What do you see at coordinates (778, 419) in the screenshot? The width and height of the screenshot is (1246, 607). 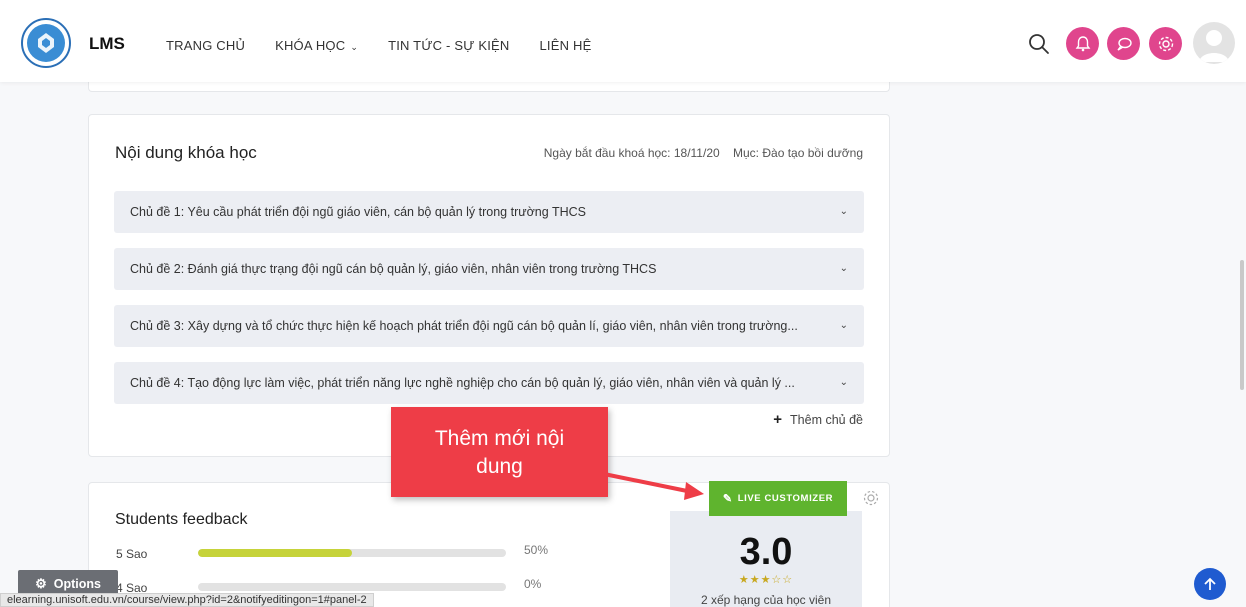 I see `plus-icon: +` at bounding box center [778, 419].